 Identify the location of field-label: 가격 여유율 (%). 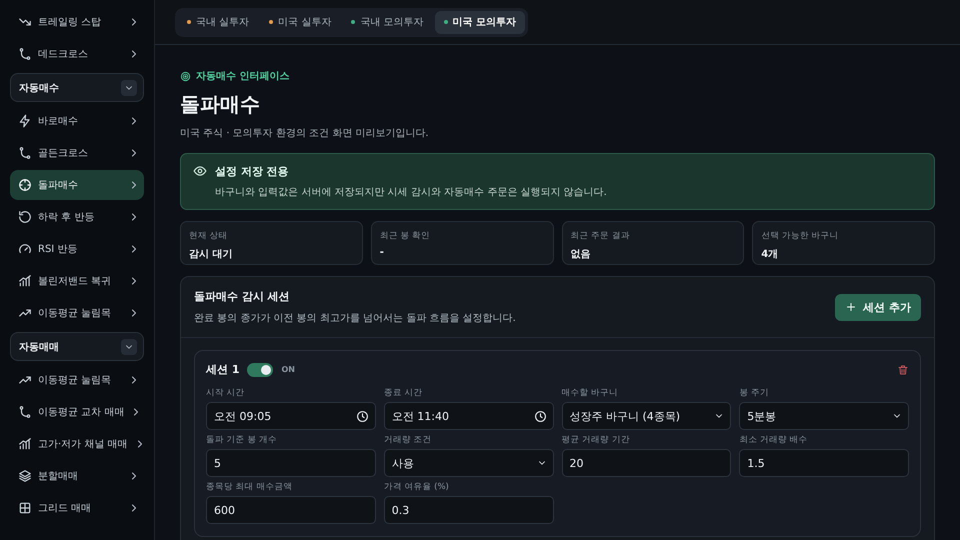
(417, 487).